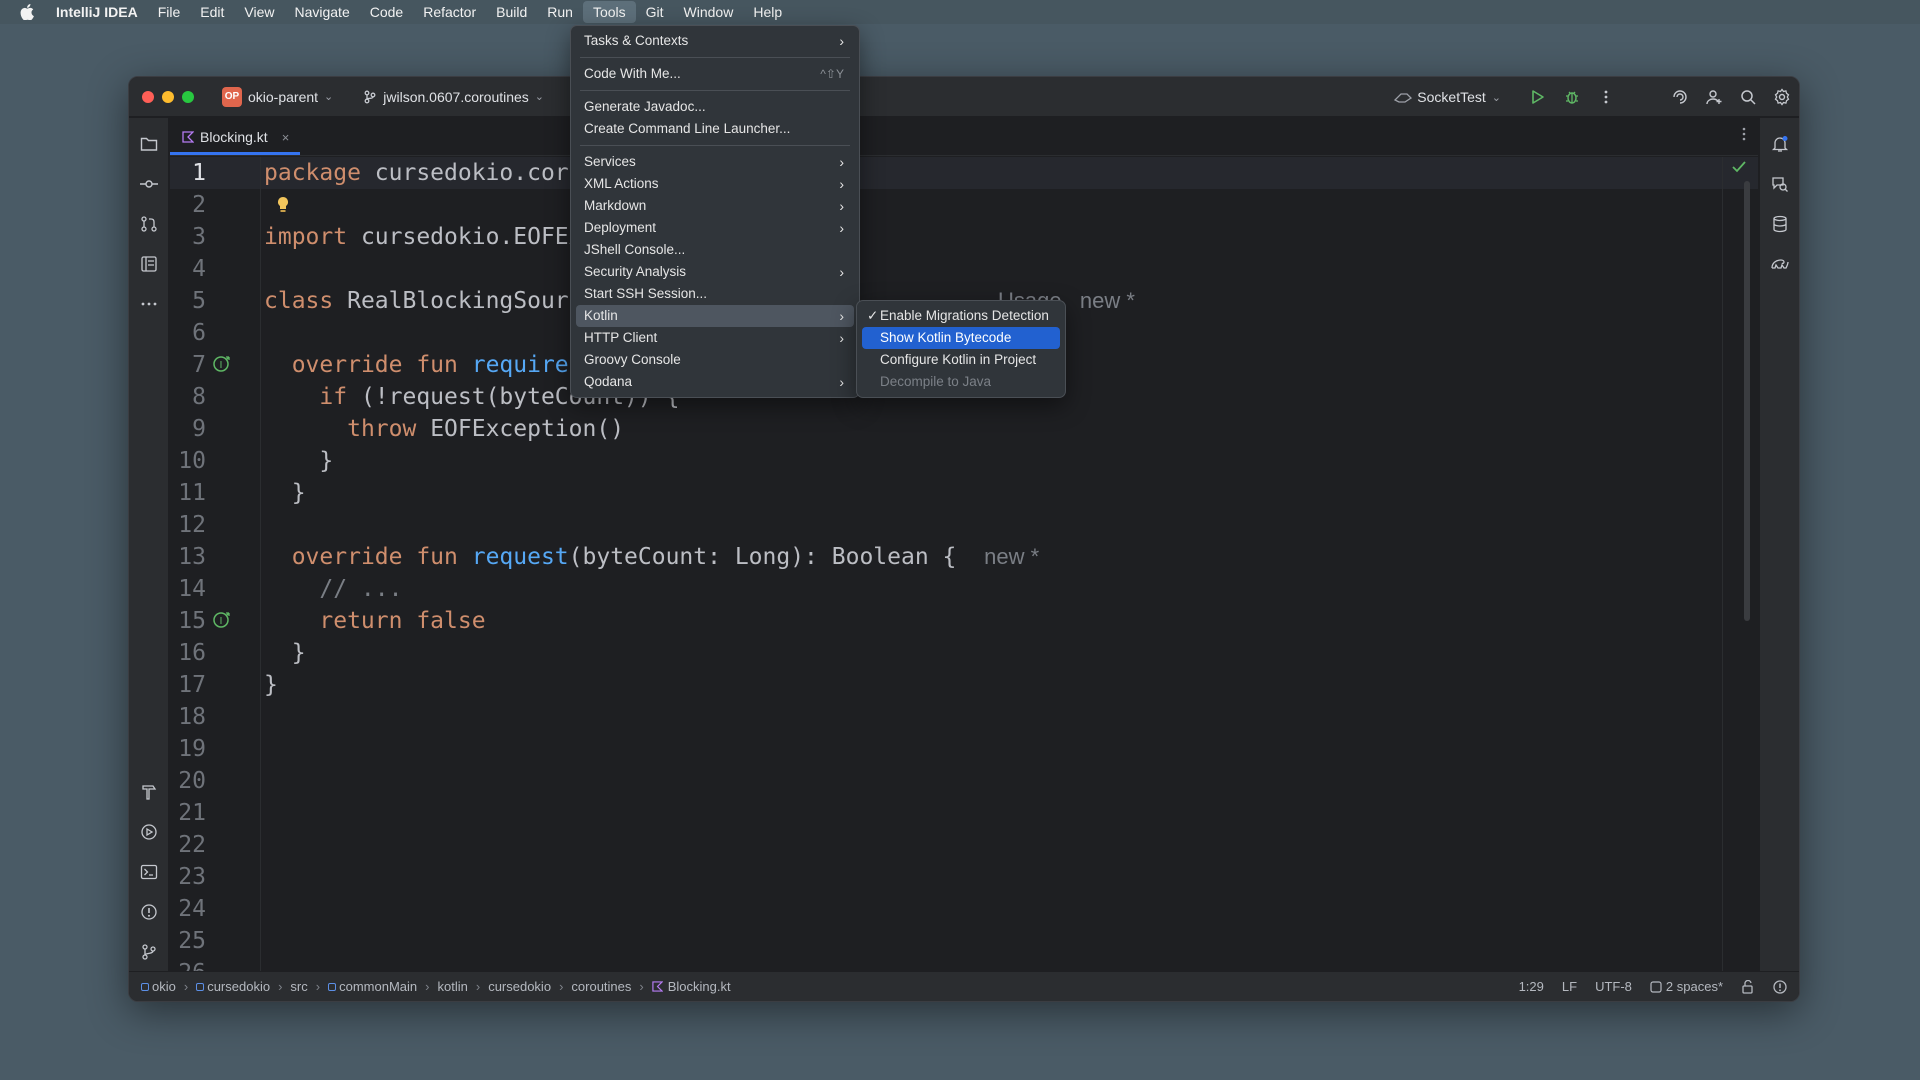 This screenshot has width=1920, height=1080. I want to click on ai-assistant-icon, so click(1680, 97).